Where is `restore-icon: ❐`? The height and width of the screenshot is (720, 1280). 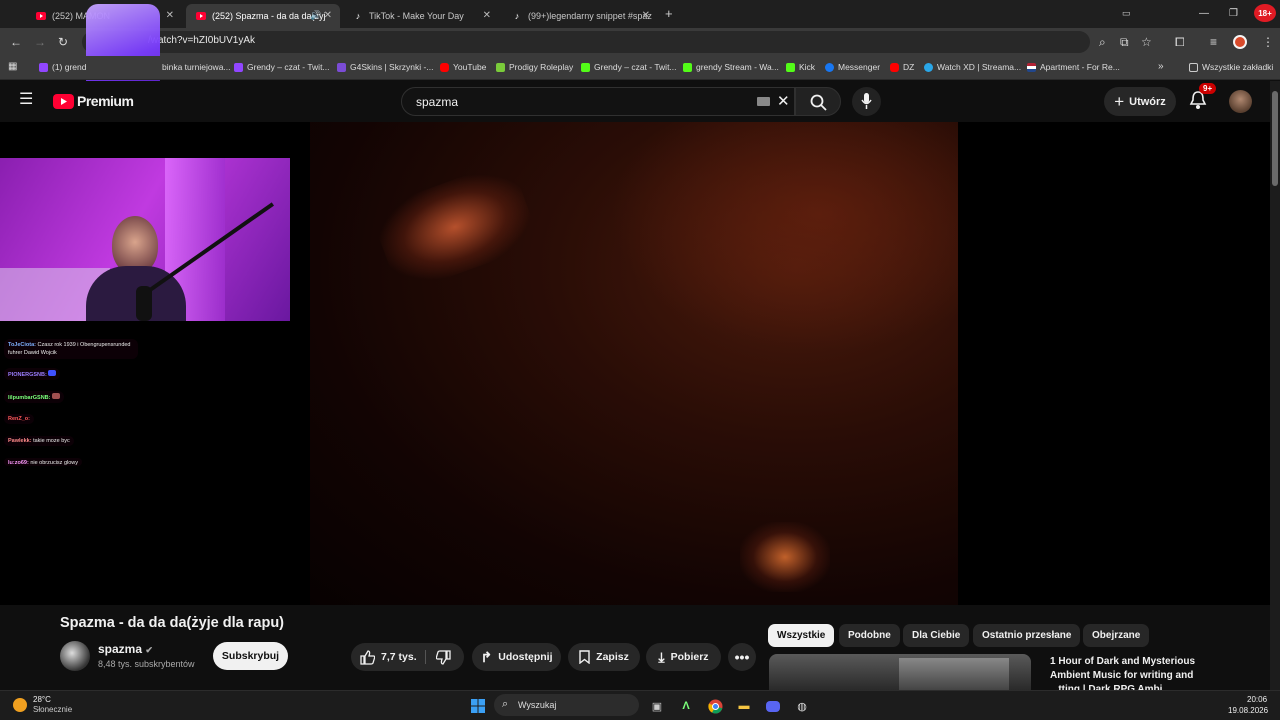 restore-icon: ❐ is located at coordinates (1233, 13).